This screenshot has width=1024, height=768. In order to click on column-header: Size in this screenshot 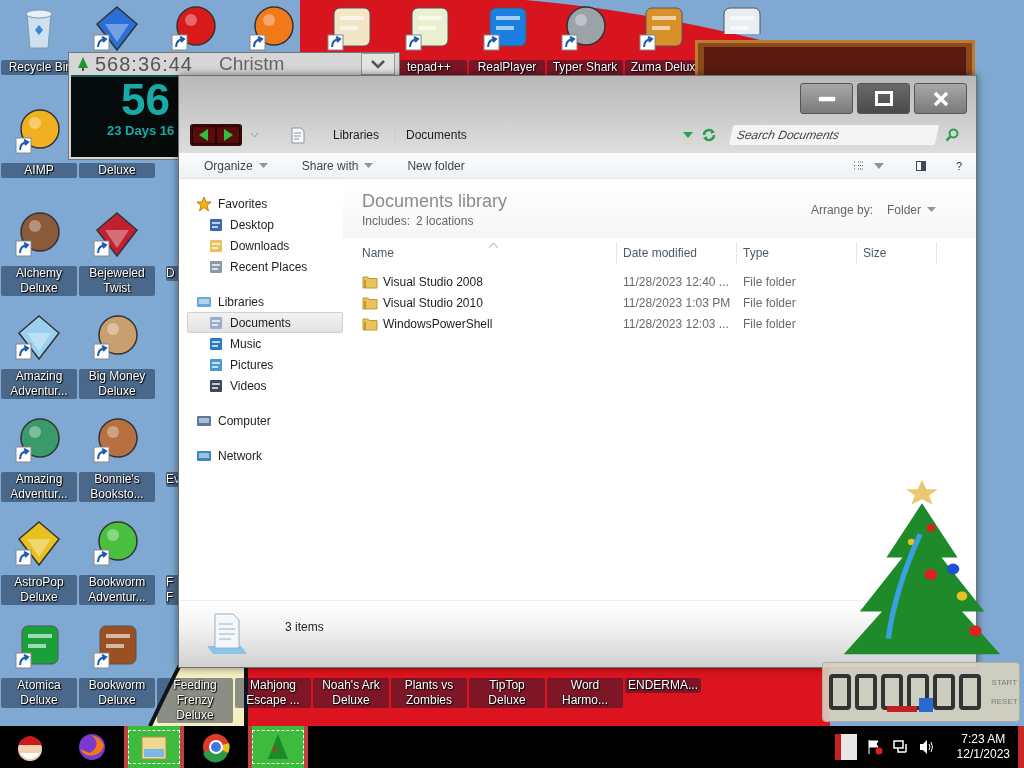, I will do `click(897, 253)`.